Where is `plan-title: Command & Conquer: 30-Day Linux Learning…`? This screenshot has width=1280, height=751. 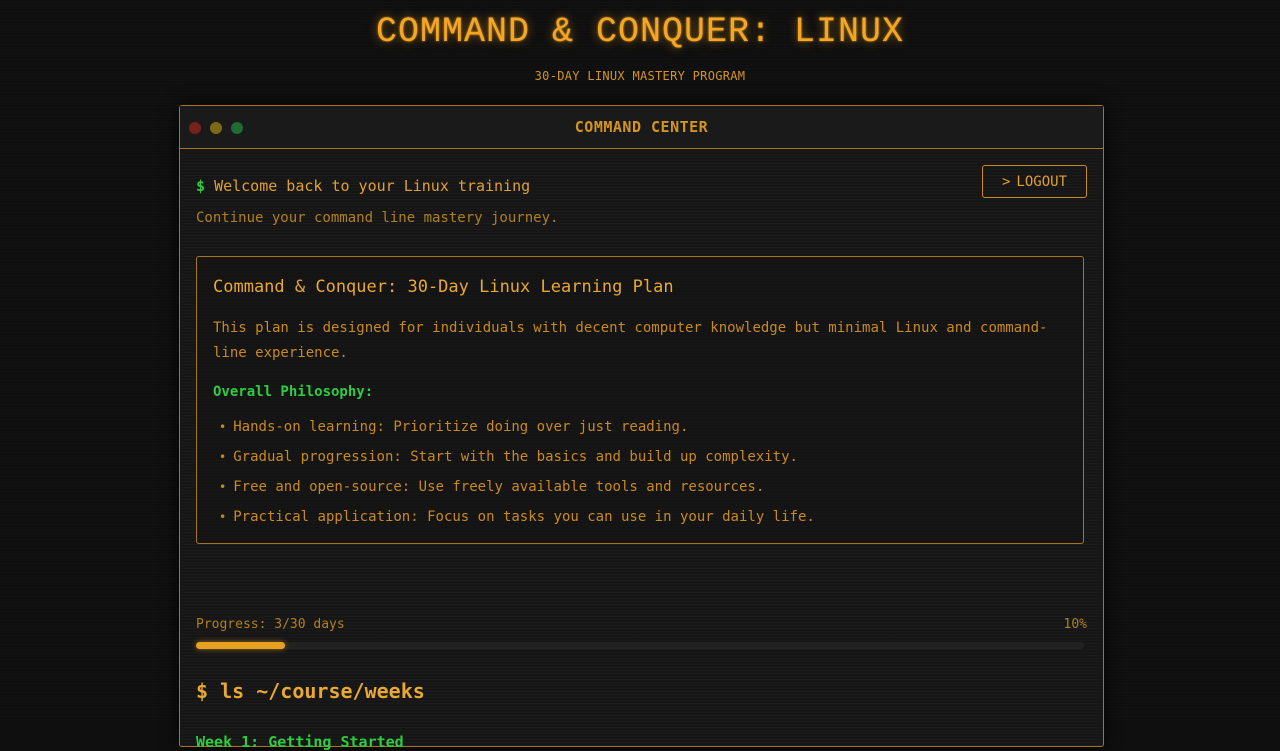
plan-title: Command & Conquer: 30-Day Linux Learning… is located at coordinates (443, 287).